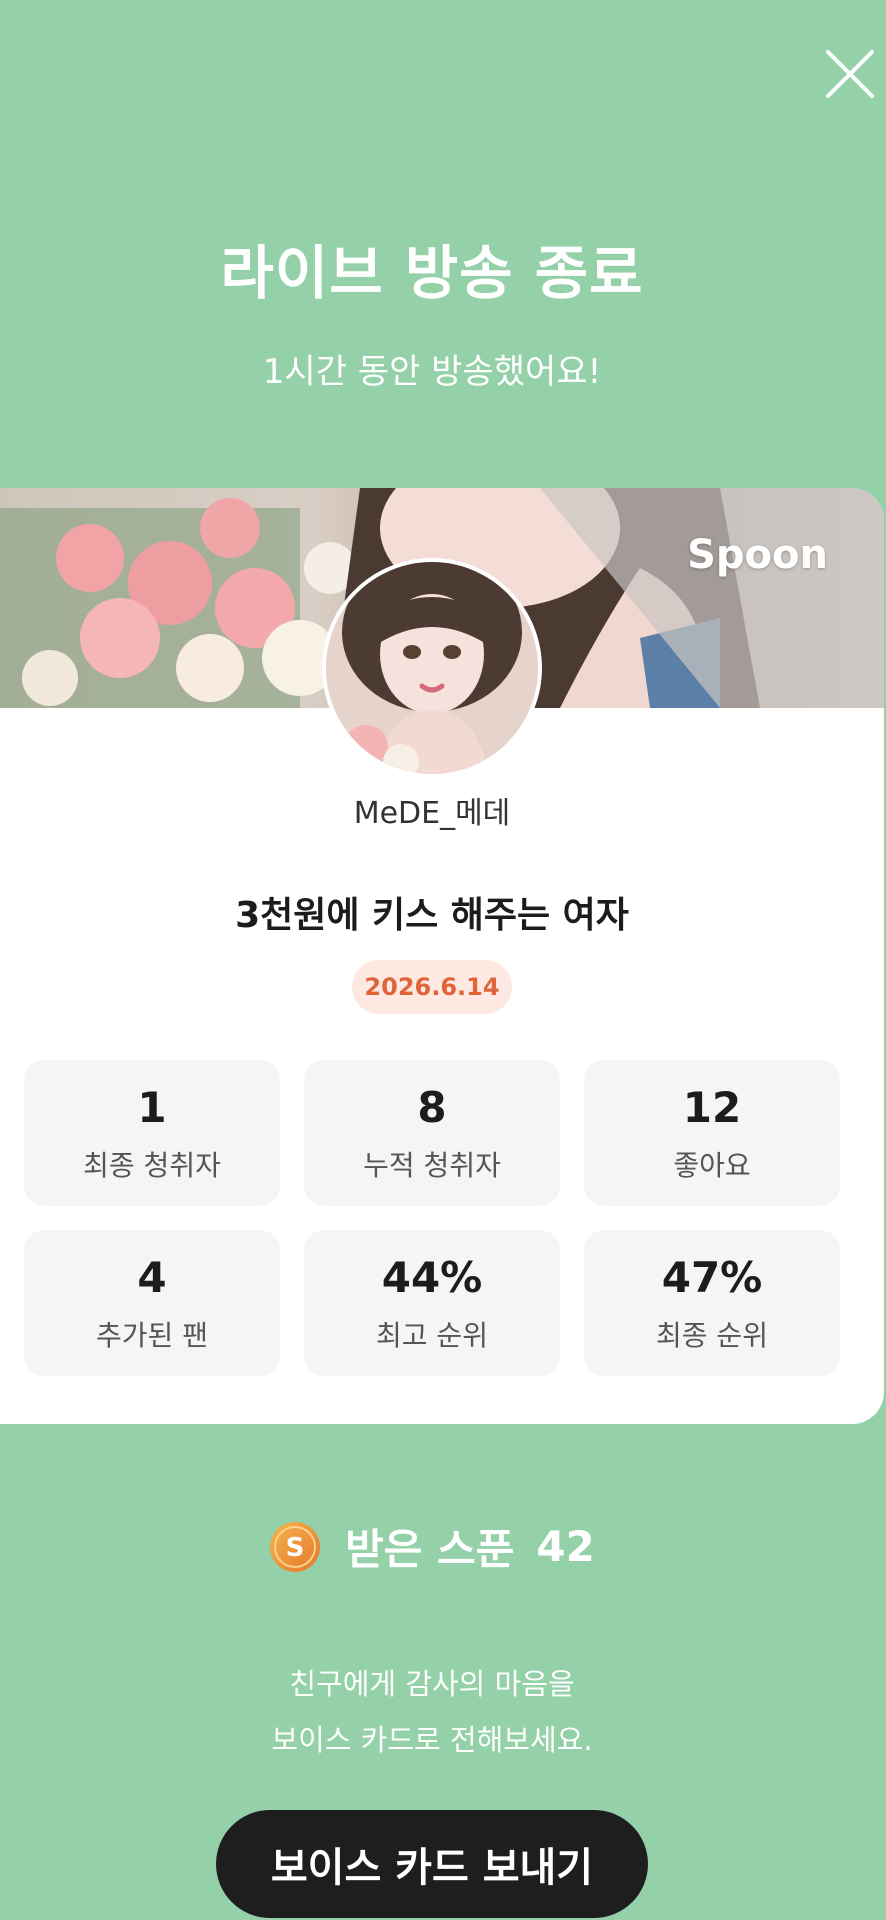 Image resolution: width=886 pixels, height=1920 pixels. Describe the element at coordinates (712, 1335) in the screenshot. I see `stat-label: 최종 순위` at that location.